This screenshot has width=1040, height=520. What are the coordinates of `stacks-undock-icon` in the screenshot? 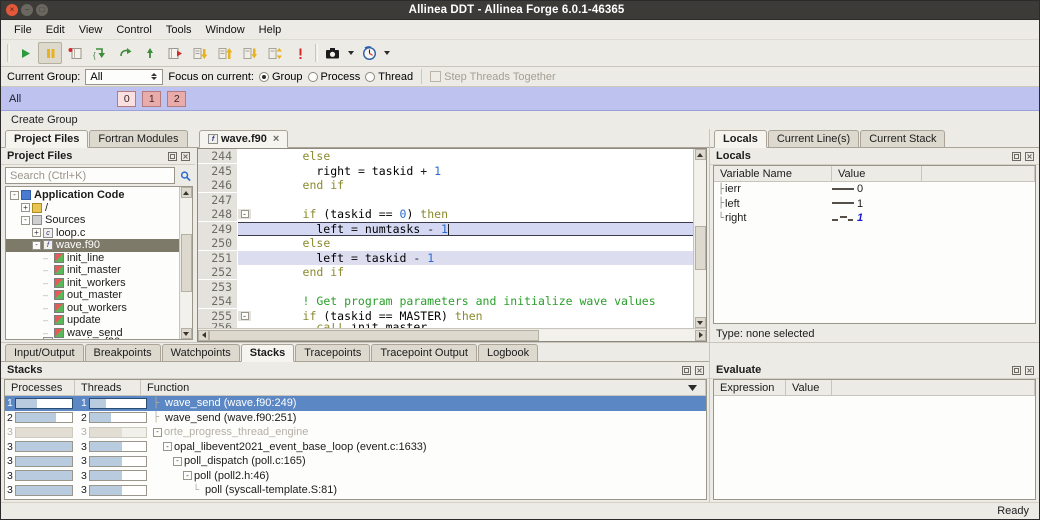 It's located at (686, 370).